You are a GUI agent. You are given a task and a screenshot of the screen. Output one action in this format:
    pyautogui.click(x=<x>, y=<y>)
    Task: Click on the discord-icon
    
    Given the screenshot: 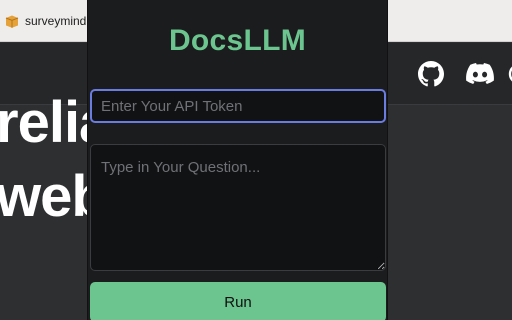 What is the action you would take?
    pyautogui.click(x=480, y=74)
    